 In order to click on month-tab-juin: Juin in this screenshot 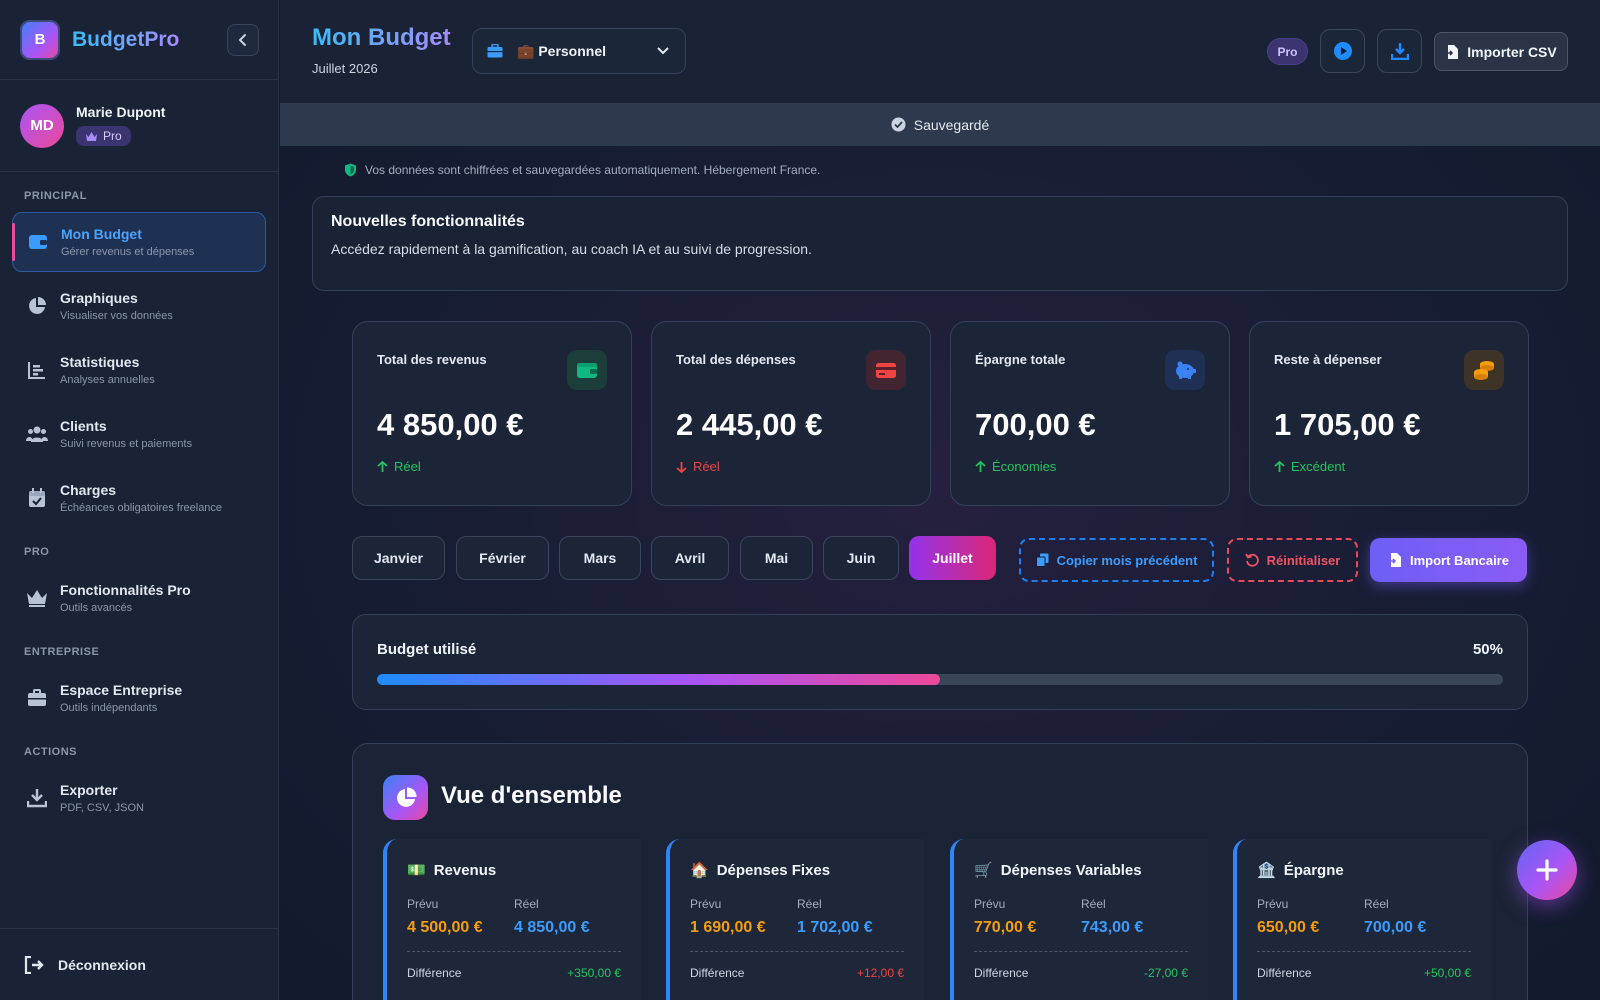, I will do `click(861, 558)`.